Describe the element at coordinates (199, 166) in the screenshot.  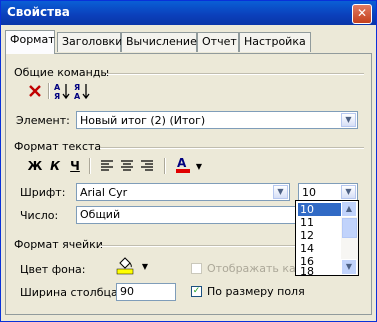
I see `font-color-dropdown-icon: ▼` at that location.